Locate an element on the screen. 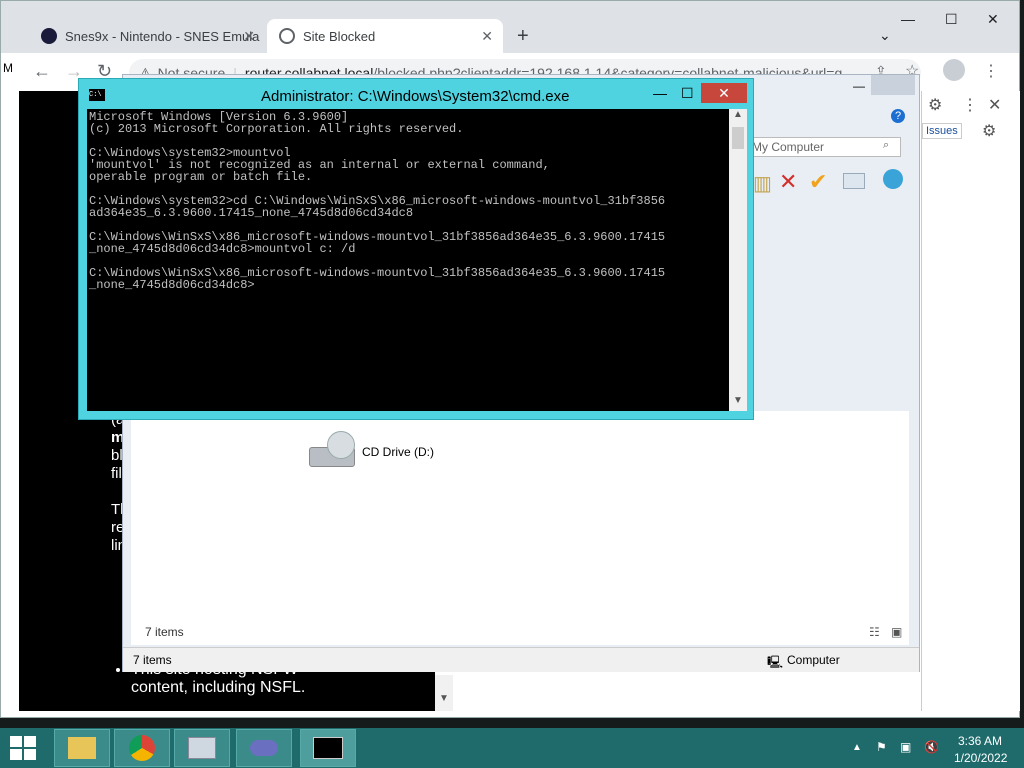  start-button is located at coordinates (23, 748).